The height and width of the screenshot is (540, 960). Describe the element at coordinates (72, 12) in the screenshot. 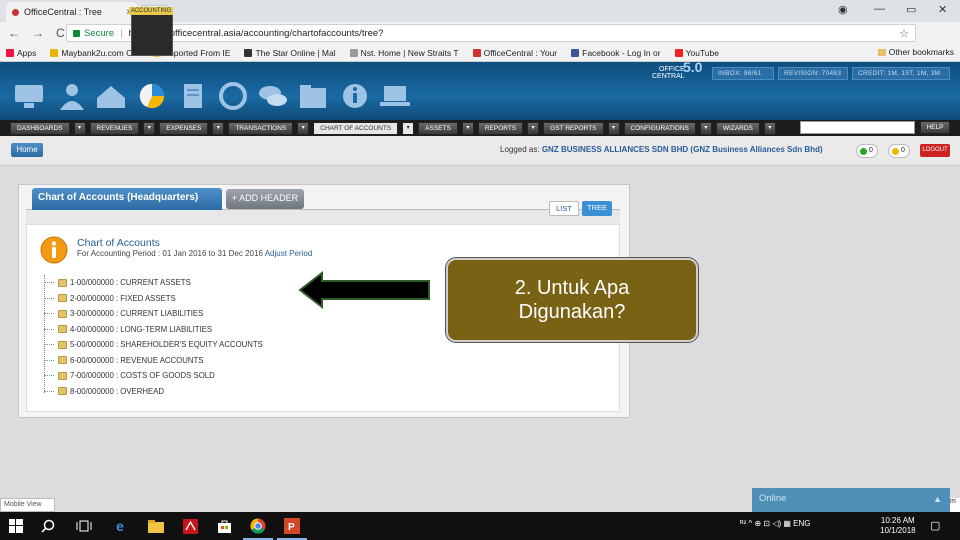

I see `browser-tab: OfficeCentral : Tree ×` at that location.